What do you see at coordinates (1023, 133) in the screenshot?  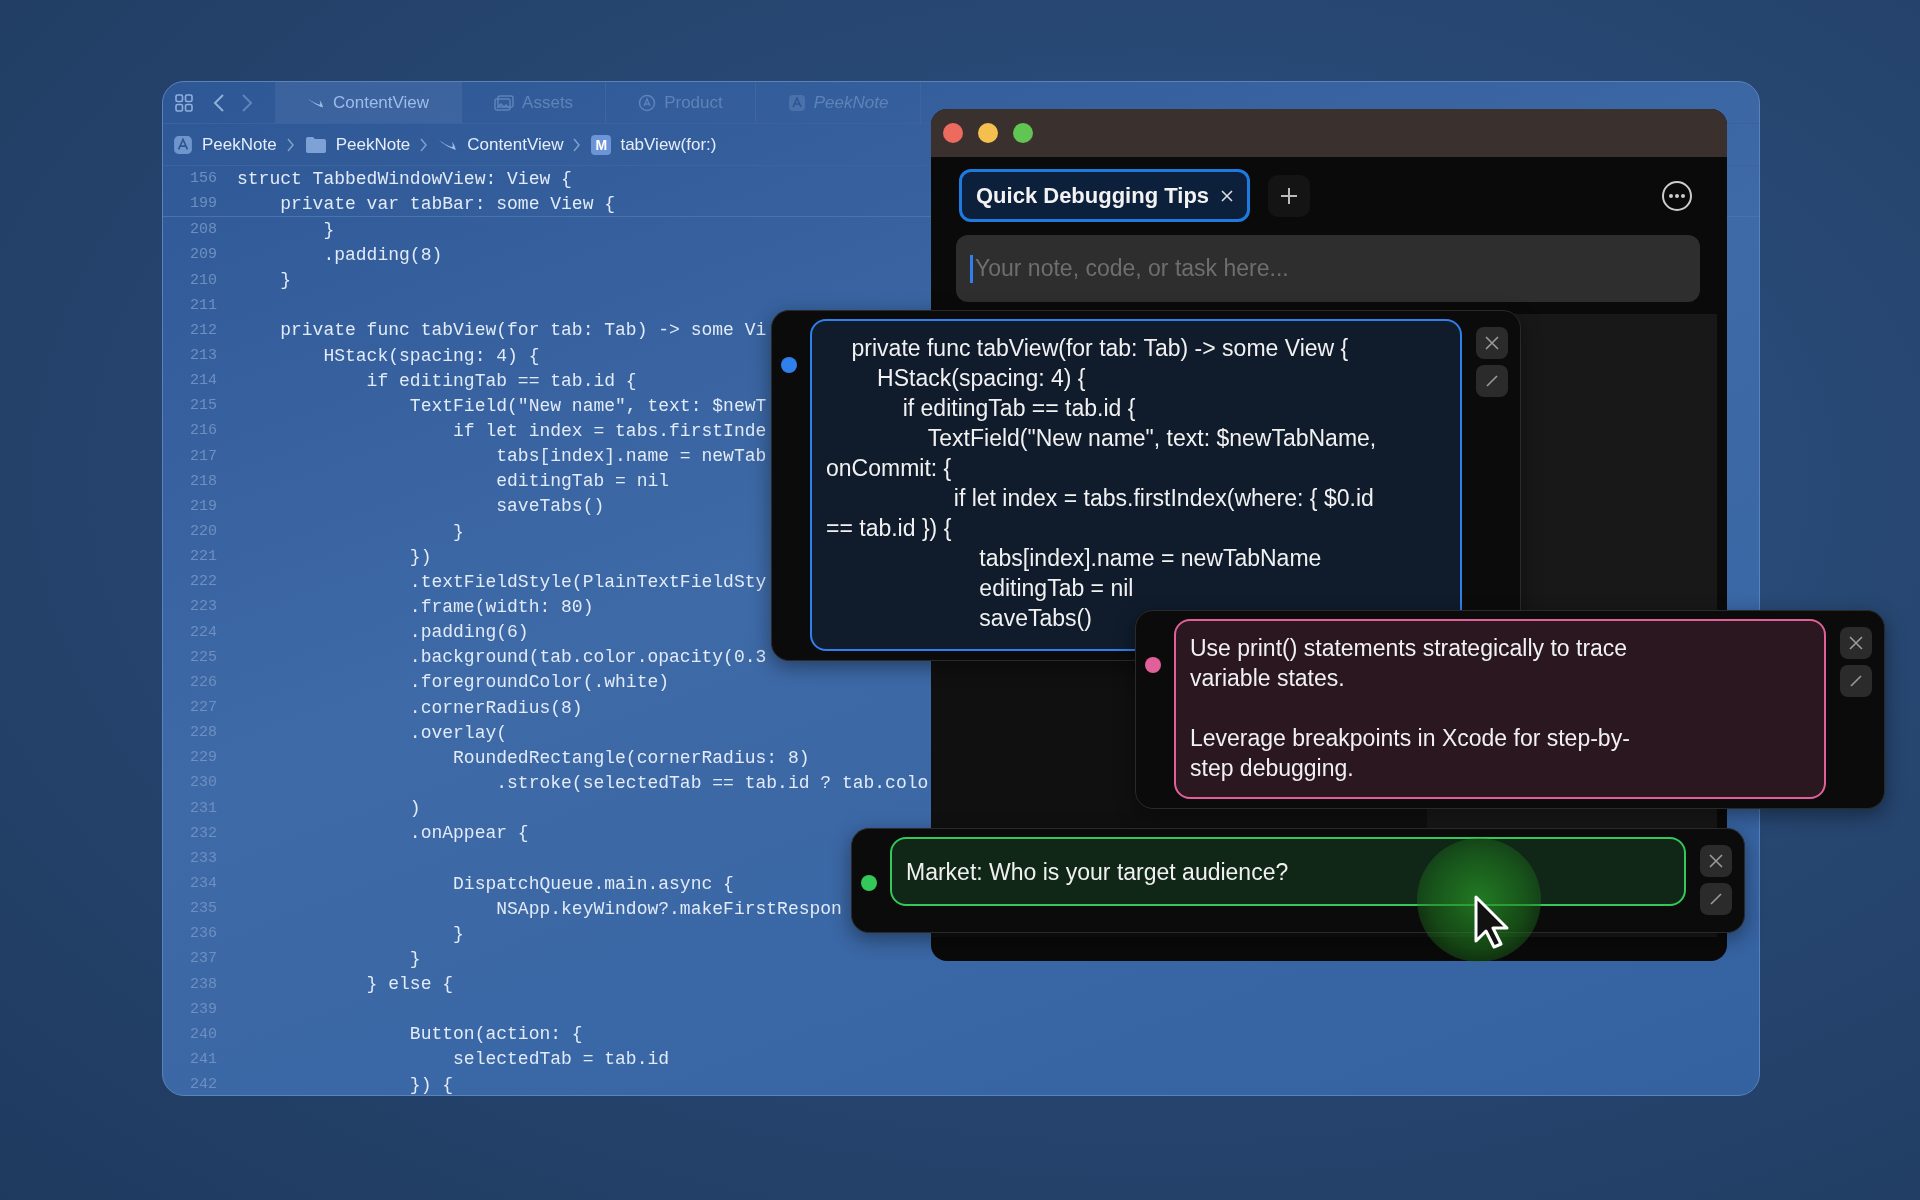 I see `zoom-window-button` at bounding box center [1023, 133].